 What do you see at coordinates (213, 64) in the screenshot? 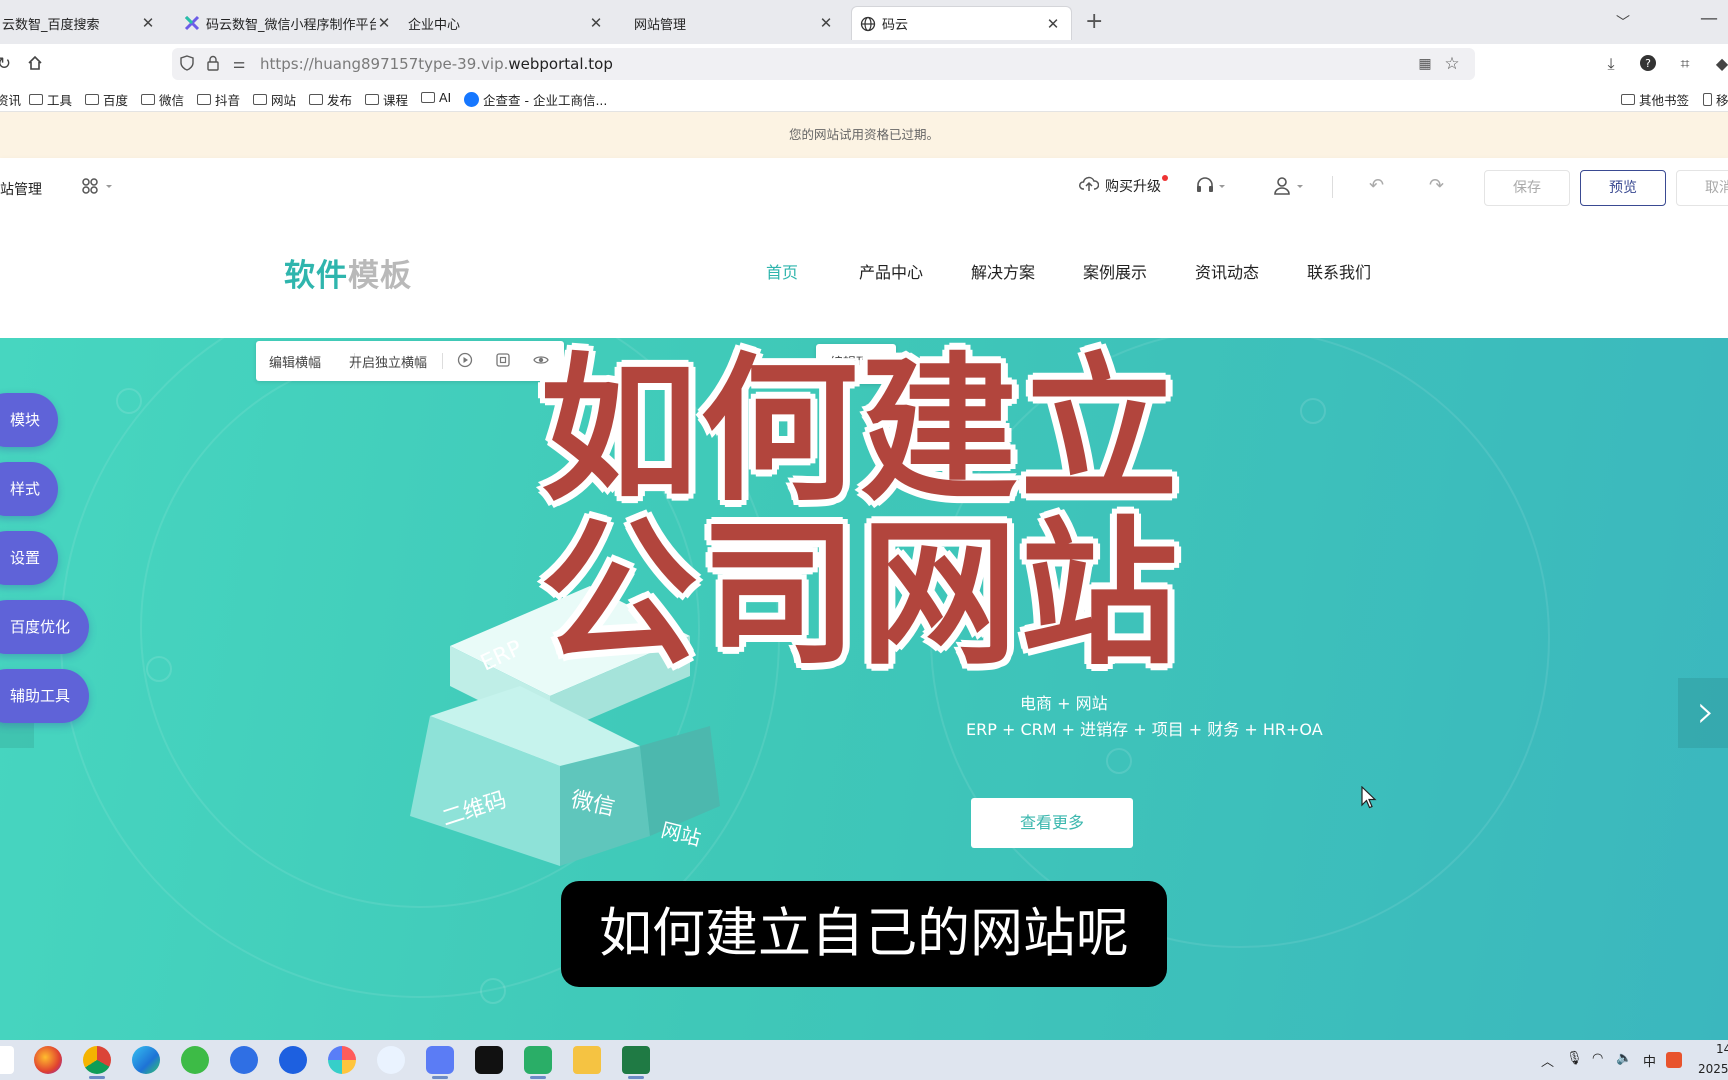
I see `lock-icon` at bounding box center [213, 64].